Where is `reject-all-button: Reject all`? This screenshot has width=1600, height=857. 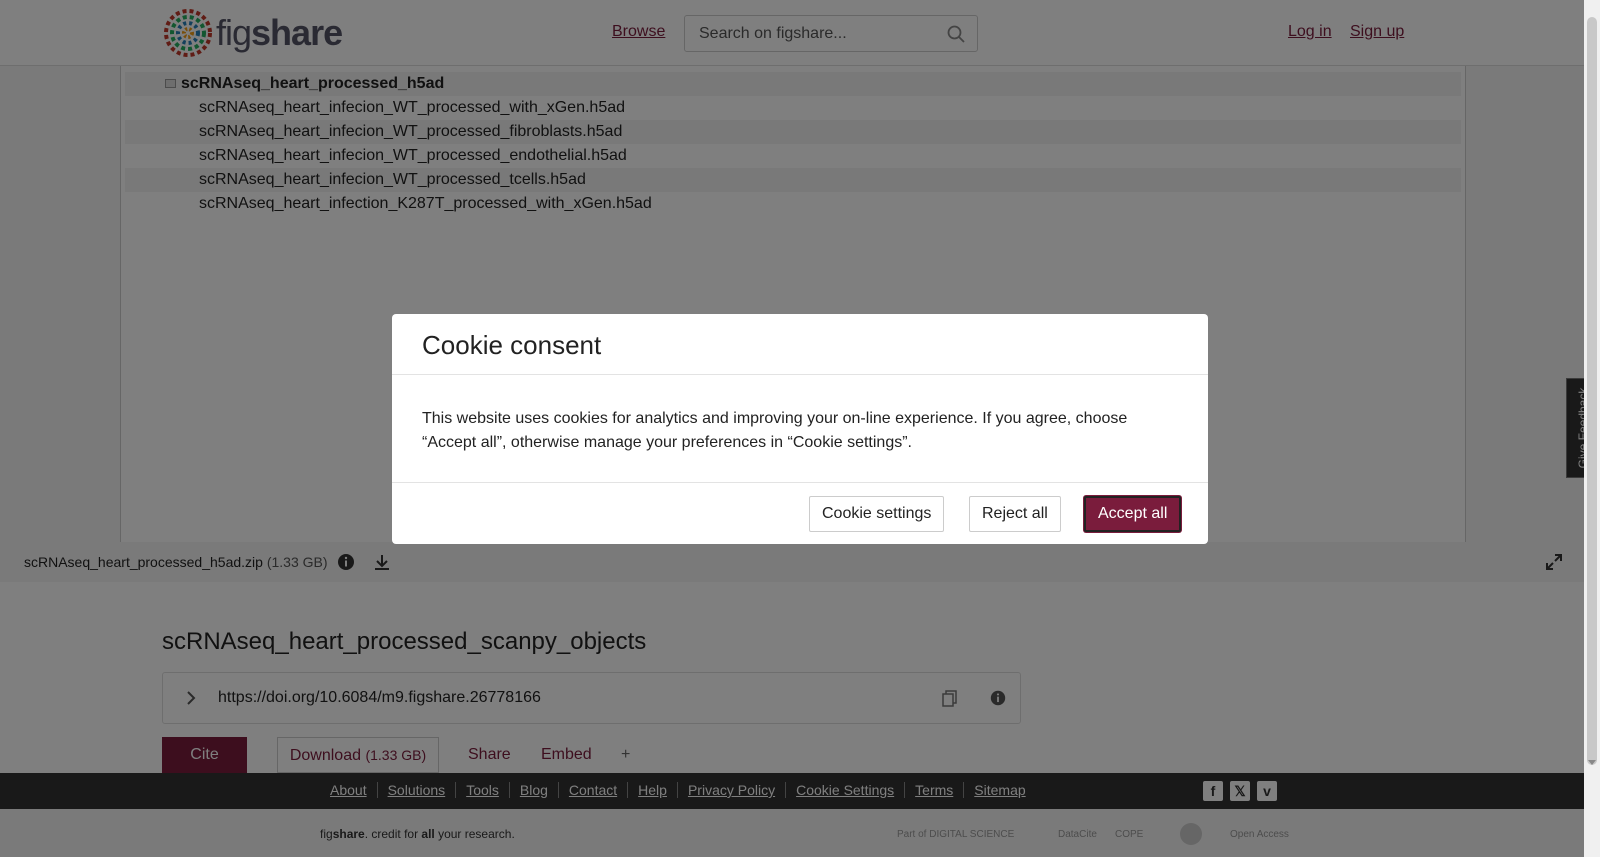
reject-all-button: Reject all is located at coordinates (1015, 514).